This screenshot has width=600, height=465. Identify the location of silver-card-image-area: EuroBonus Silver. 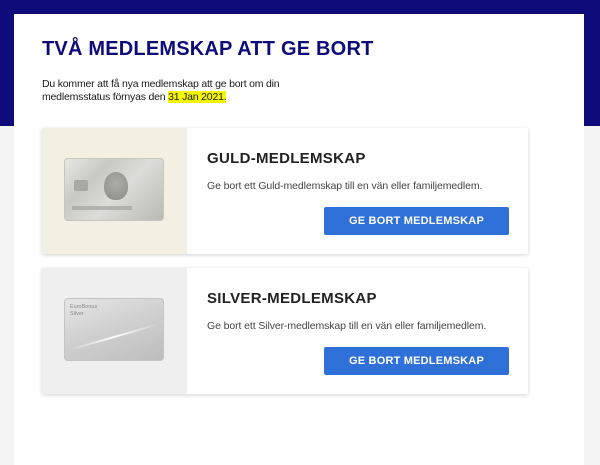
(114, 331).